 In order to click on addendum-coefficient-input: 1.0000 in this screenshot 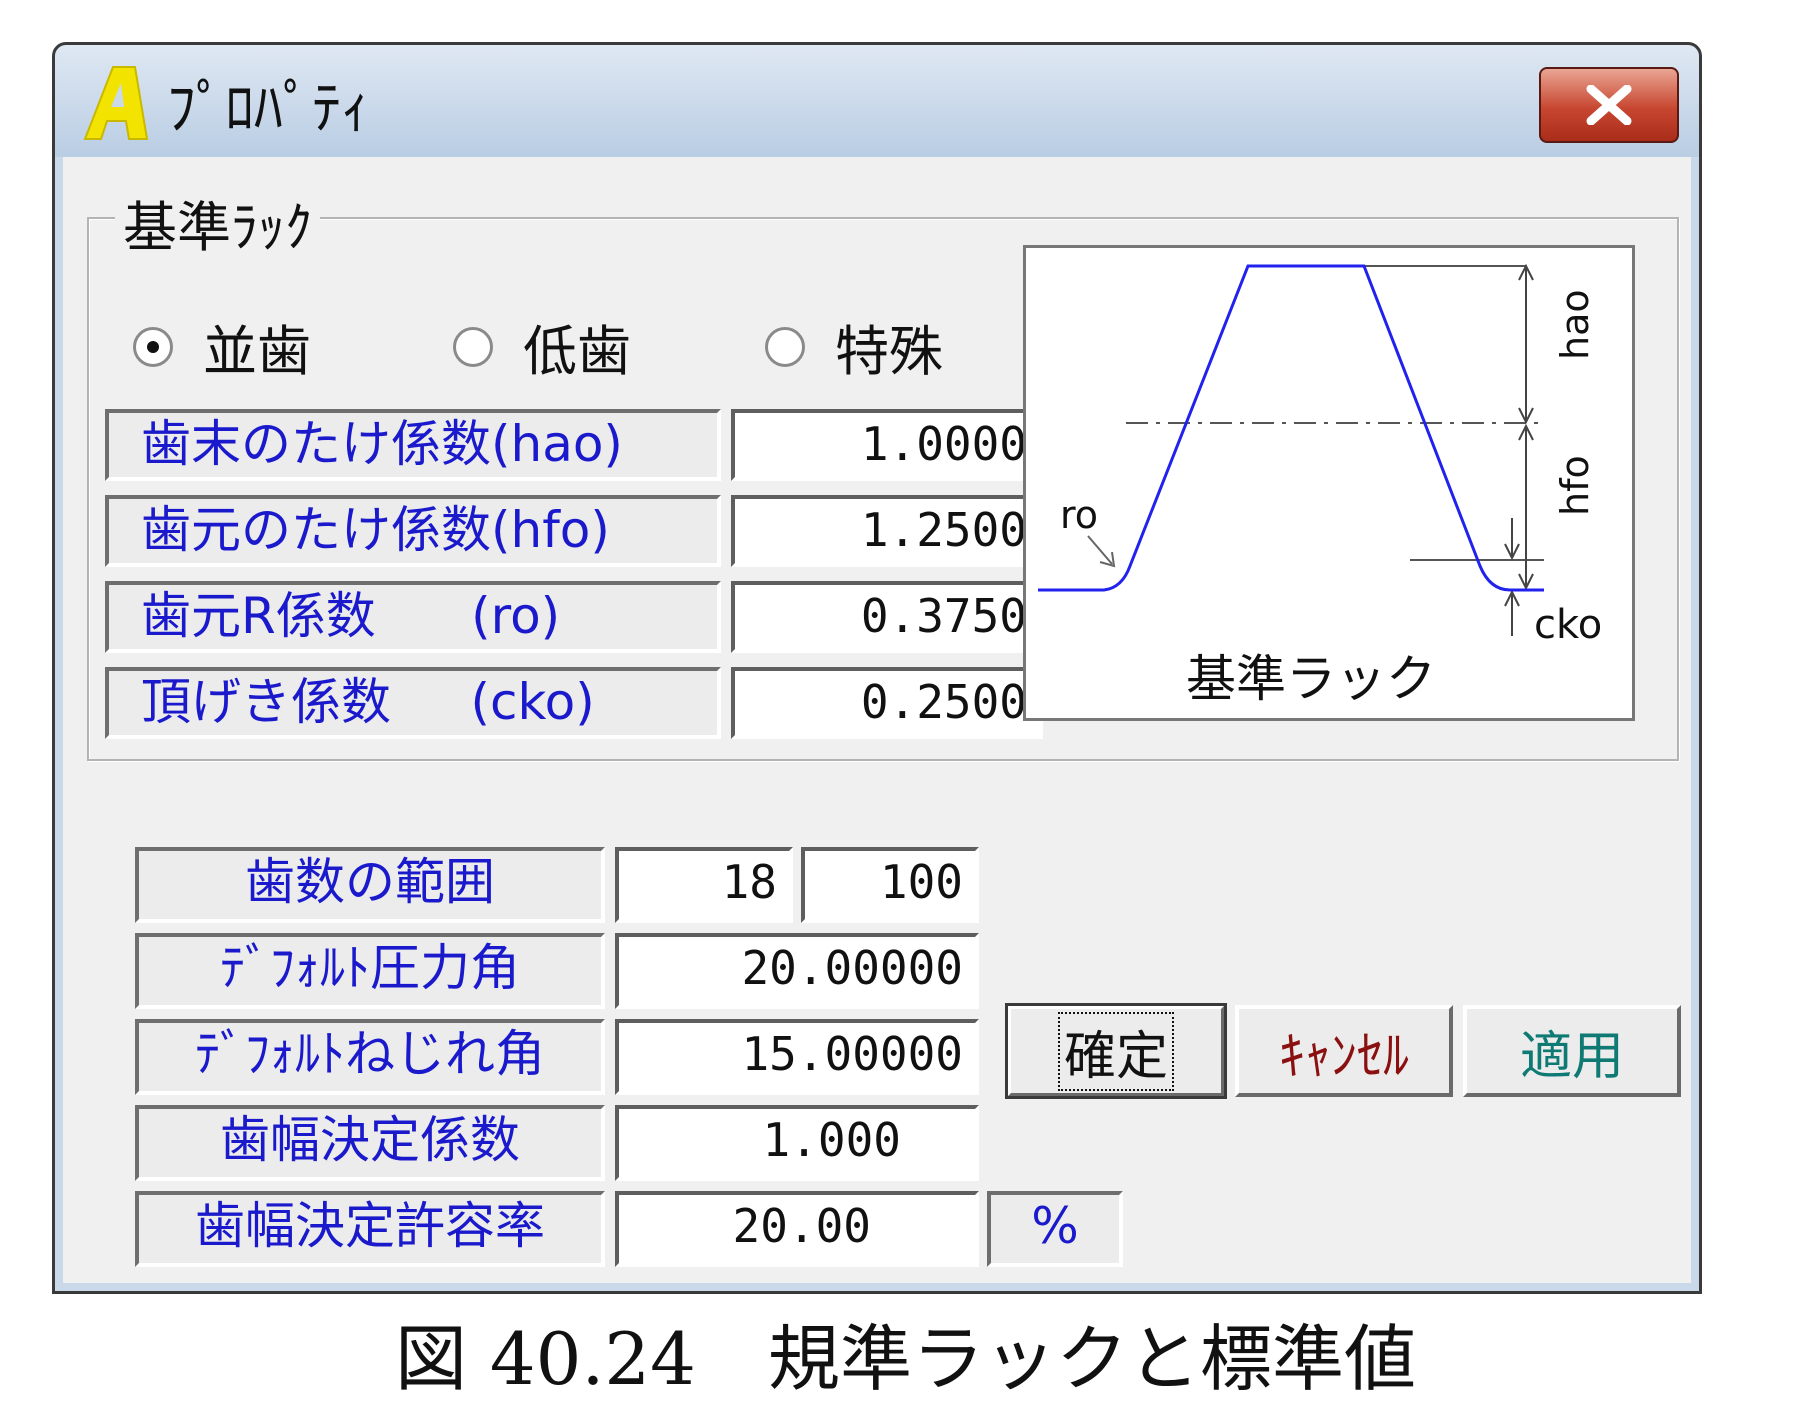, I will do `click(887, 445)`.